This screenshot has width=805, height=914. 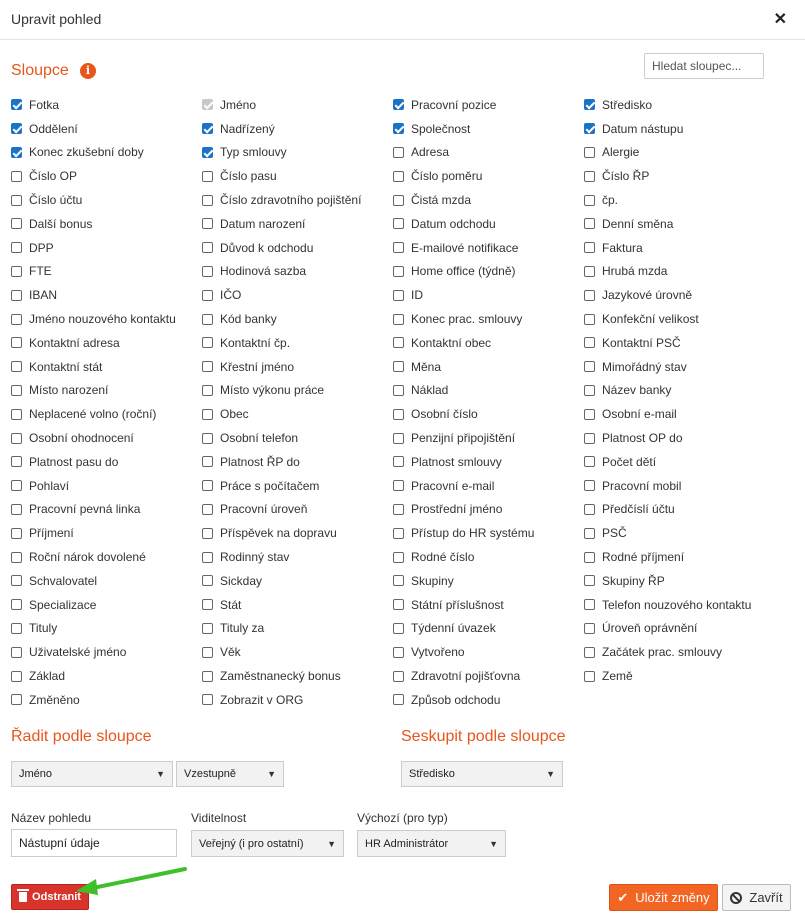 What do you see at coordinates (106, 486) in the screenshot?
I see `column-option: Pohlaví` at bounding box center [106, 486].